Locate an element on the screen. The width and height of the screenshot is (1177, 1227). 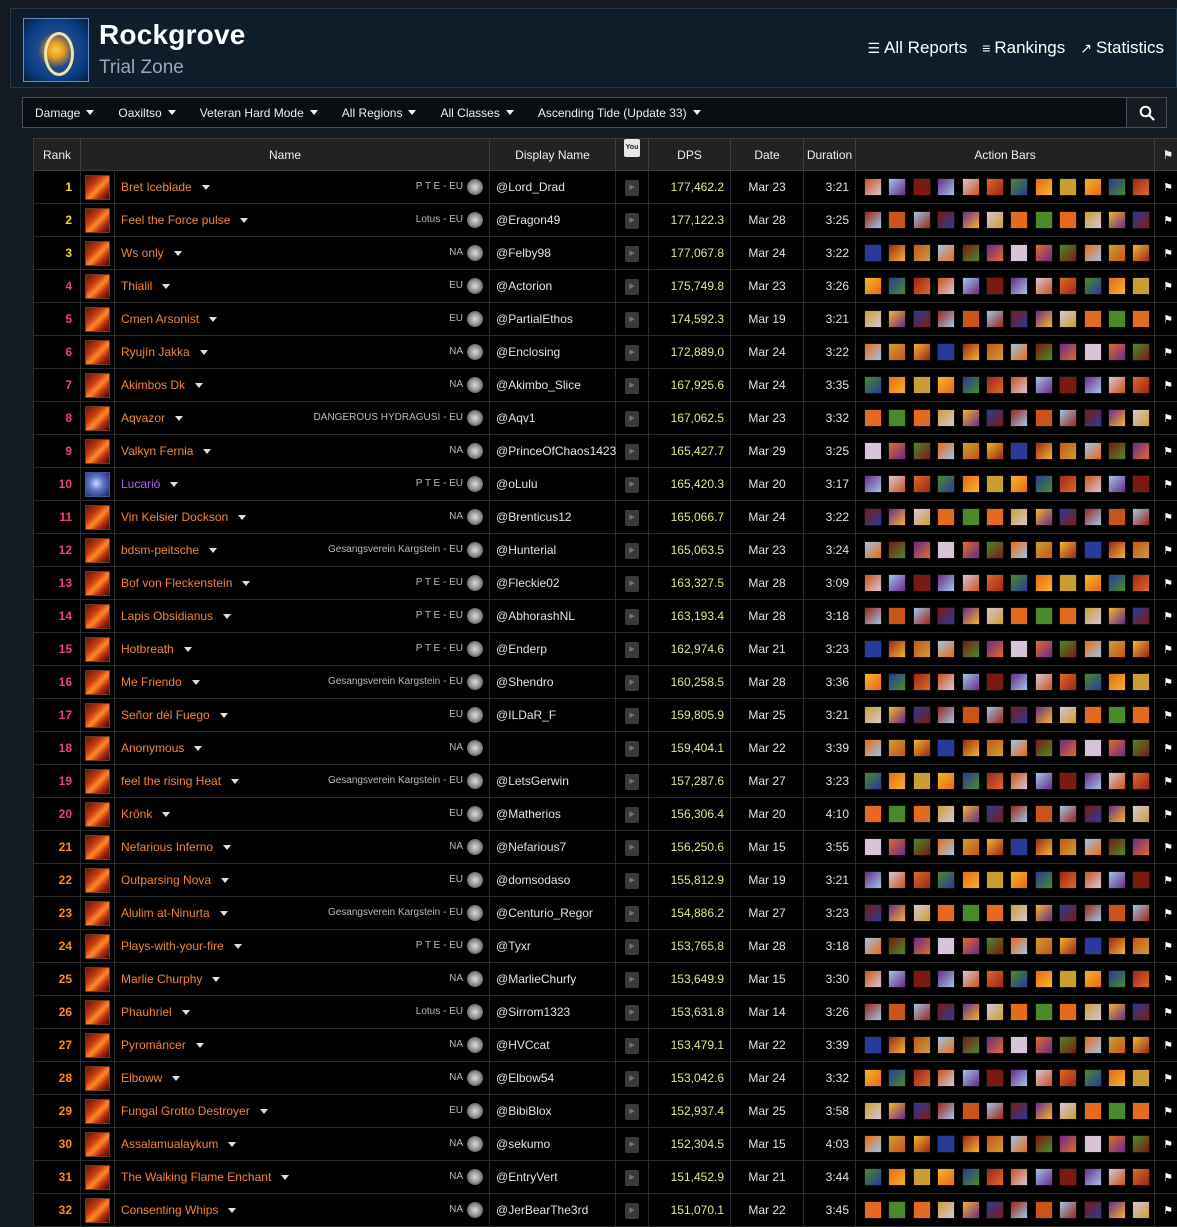
table-row: 18AnonymousNA▶159,404.1Mar 223:39⚑ is located at coordinates (605, 748).